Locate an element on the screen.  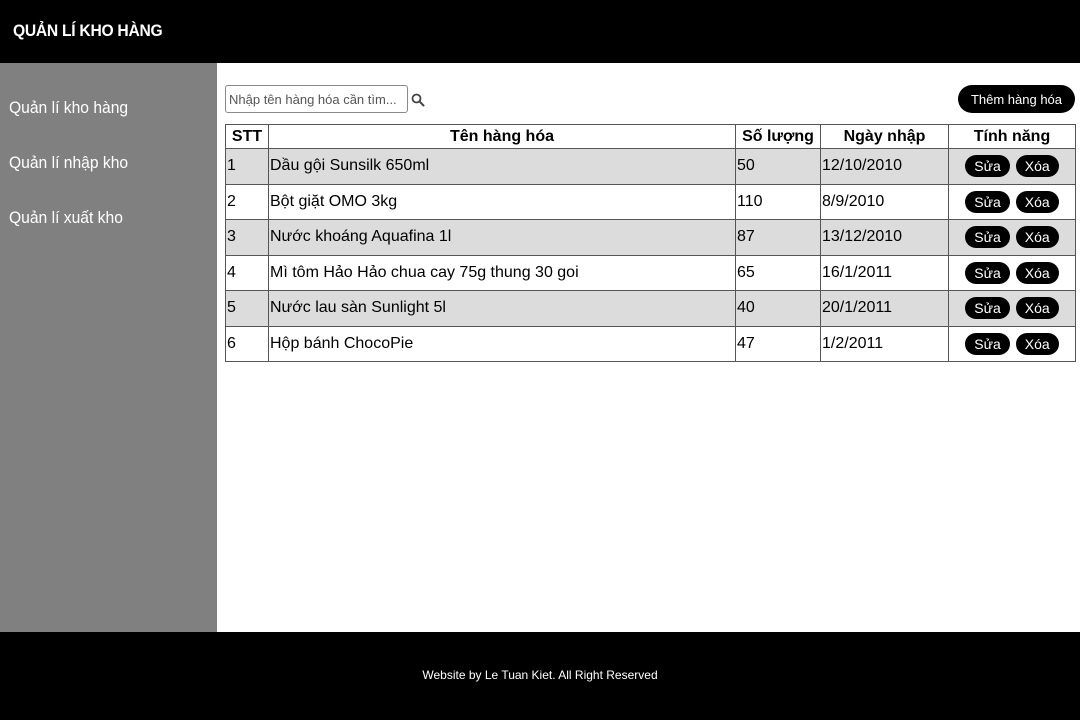
cell-date: 1/2/2011 is located at coordinates (884, 343).